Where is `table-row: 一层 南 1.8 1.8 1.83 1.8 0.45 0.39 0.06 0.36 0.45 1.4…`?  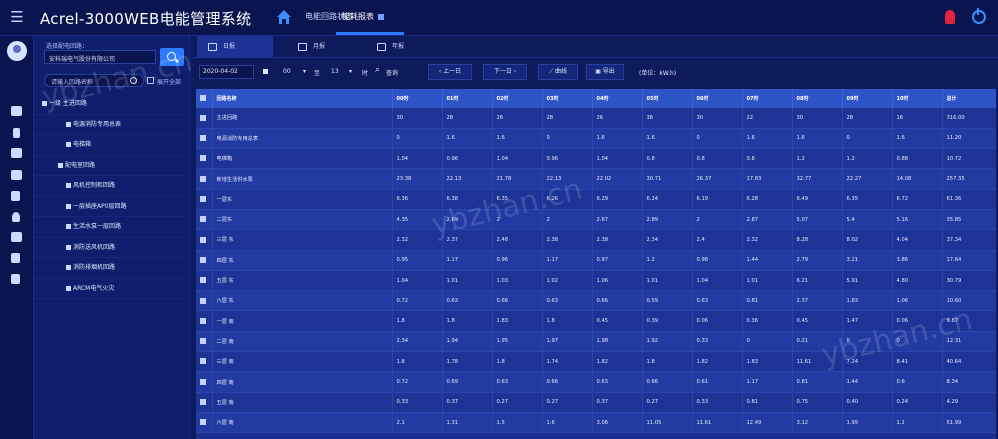 table-row: 一层 南 1.8 1.8 1.83 1.8 0.45 0.39 0.06 0.36 0.45 1.4… is located at coordinates (596, 321).